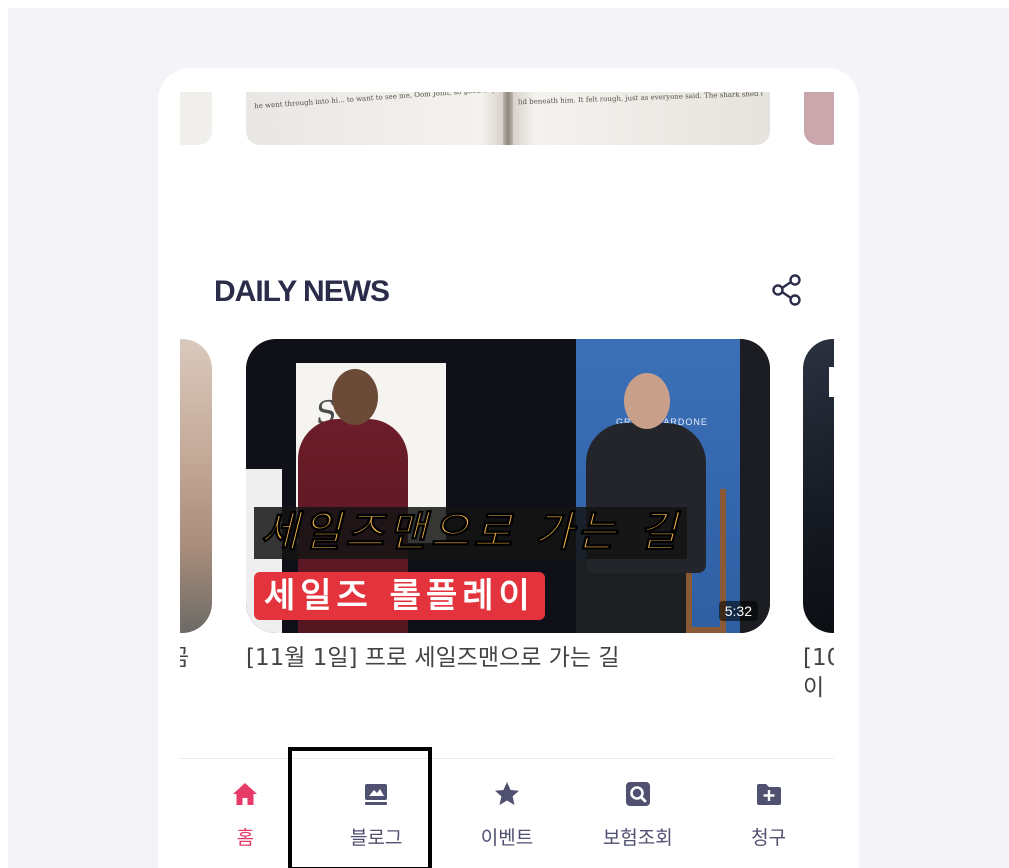 This screenshot has width=1009, height=868. I want to click on video-caption-bottom: 세일즈 롤플레이, so click(399, 596).